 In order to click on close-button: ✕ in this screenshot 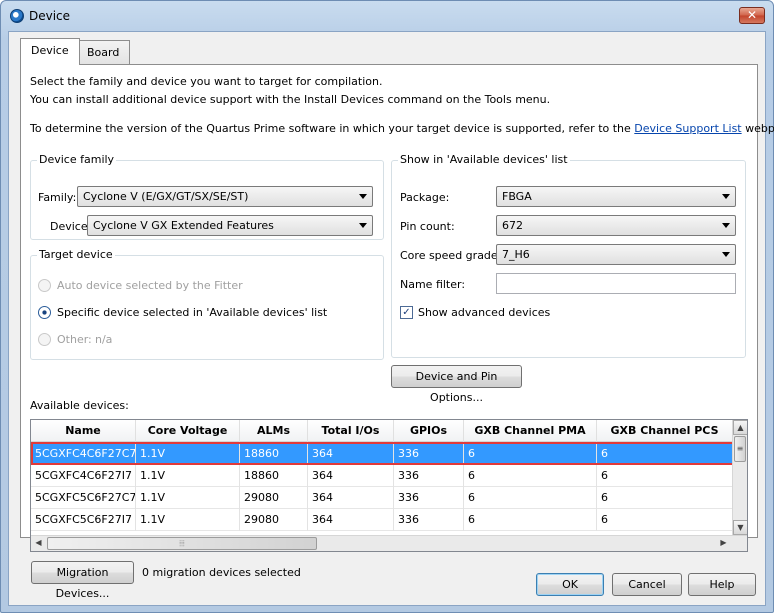, I will do `click(752, 15)`.